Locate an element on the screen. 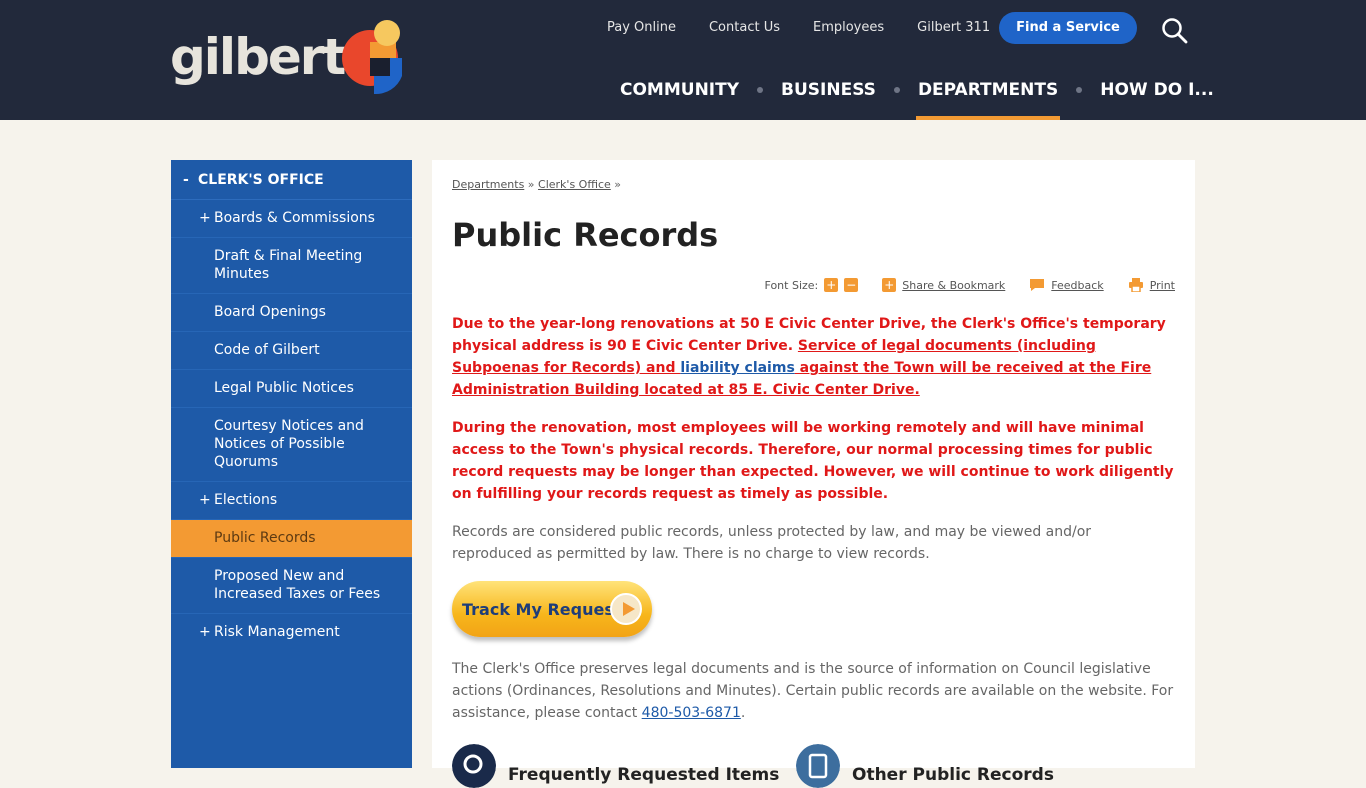 This screenshot has height=788, width=1366. sidebar-item-label: Risk Management is located at coordinates (277, 632).